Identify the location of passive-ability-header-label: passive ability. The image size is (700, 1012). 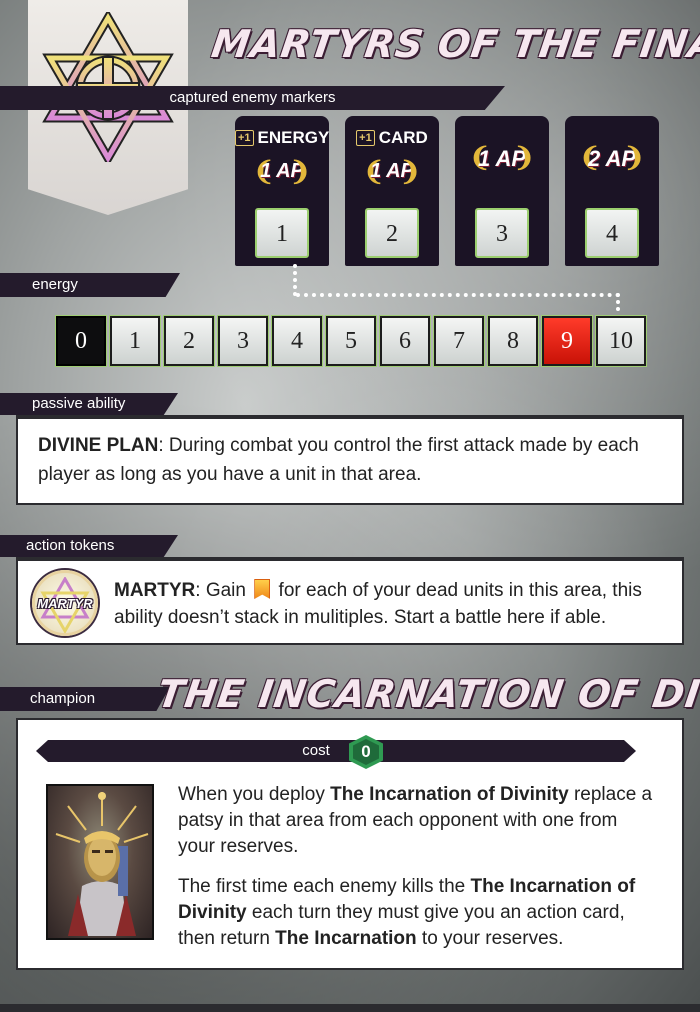
(79, 403).